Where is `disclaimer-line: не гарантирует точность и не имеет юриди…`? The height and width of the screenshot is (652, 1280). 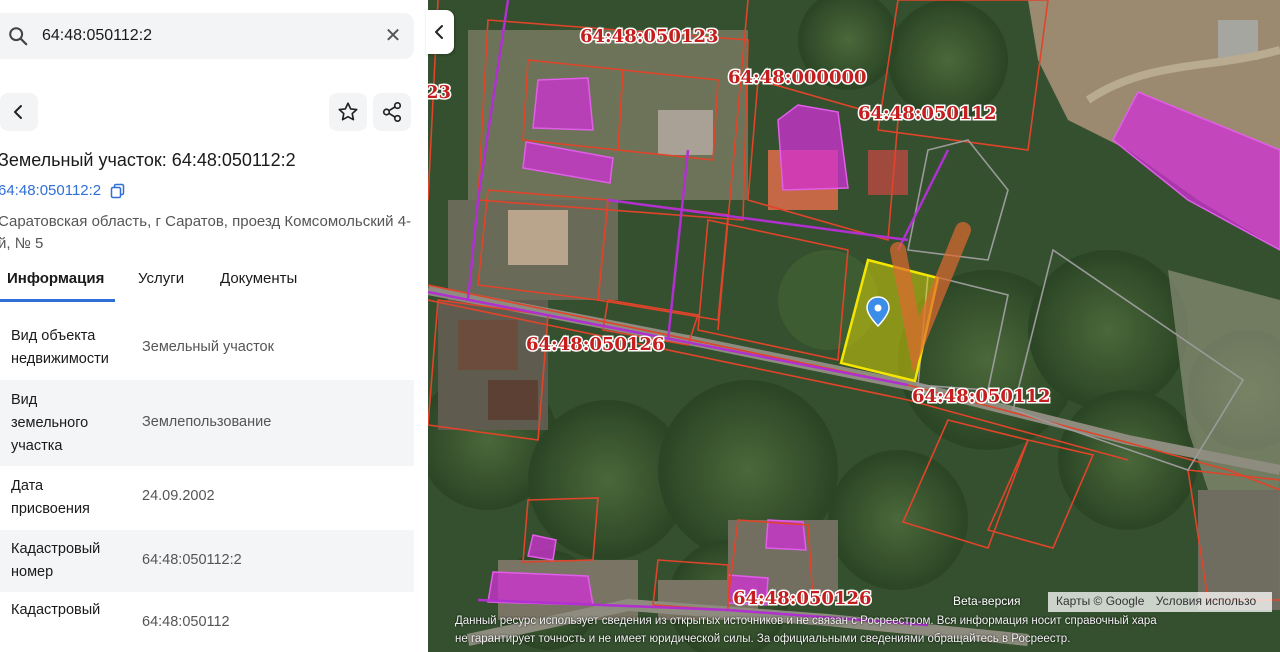
disclaimer-line: не гарантирует точность и не имеет юриди… is located at coordinates (763, 639).